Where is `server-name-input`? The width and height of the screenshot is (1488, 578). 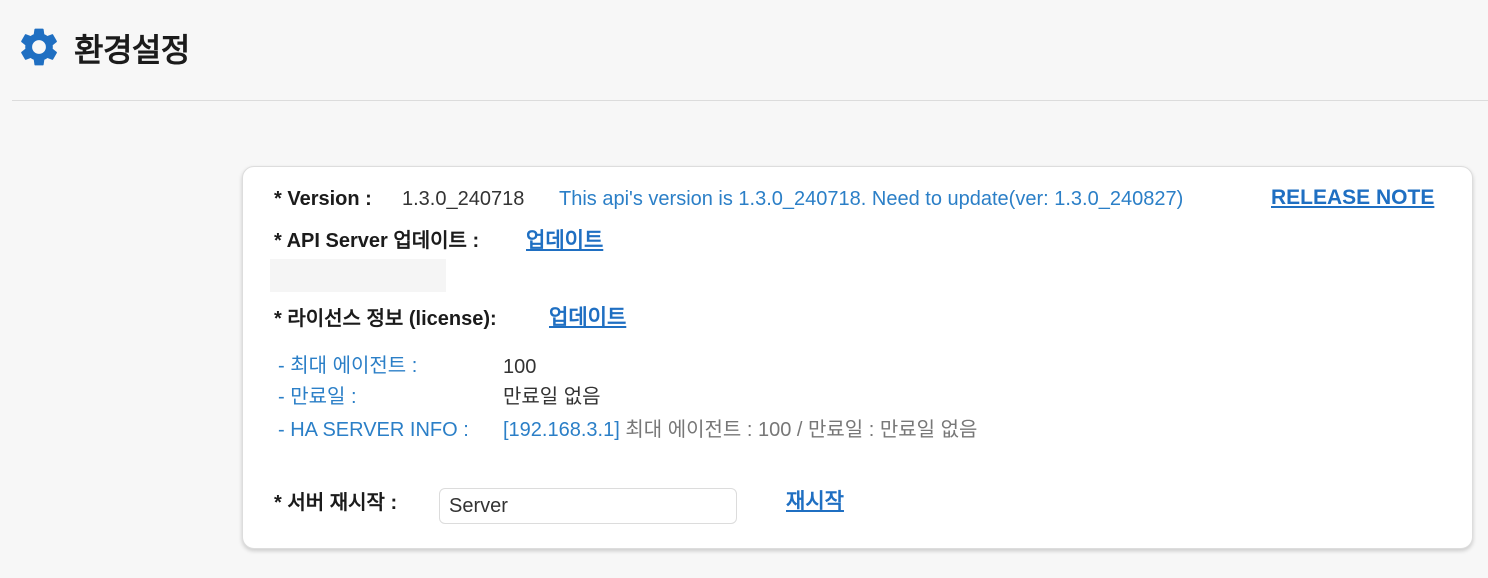
server-name-input is located at coordinates (588, 506).